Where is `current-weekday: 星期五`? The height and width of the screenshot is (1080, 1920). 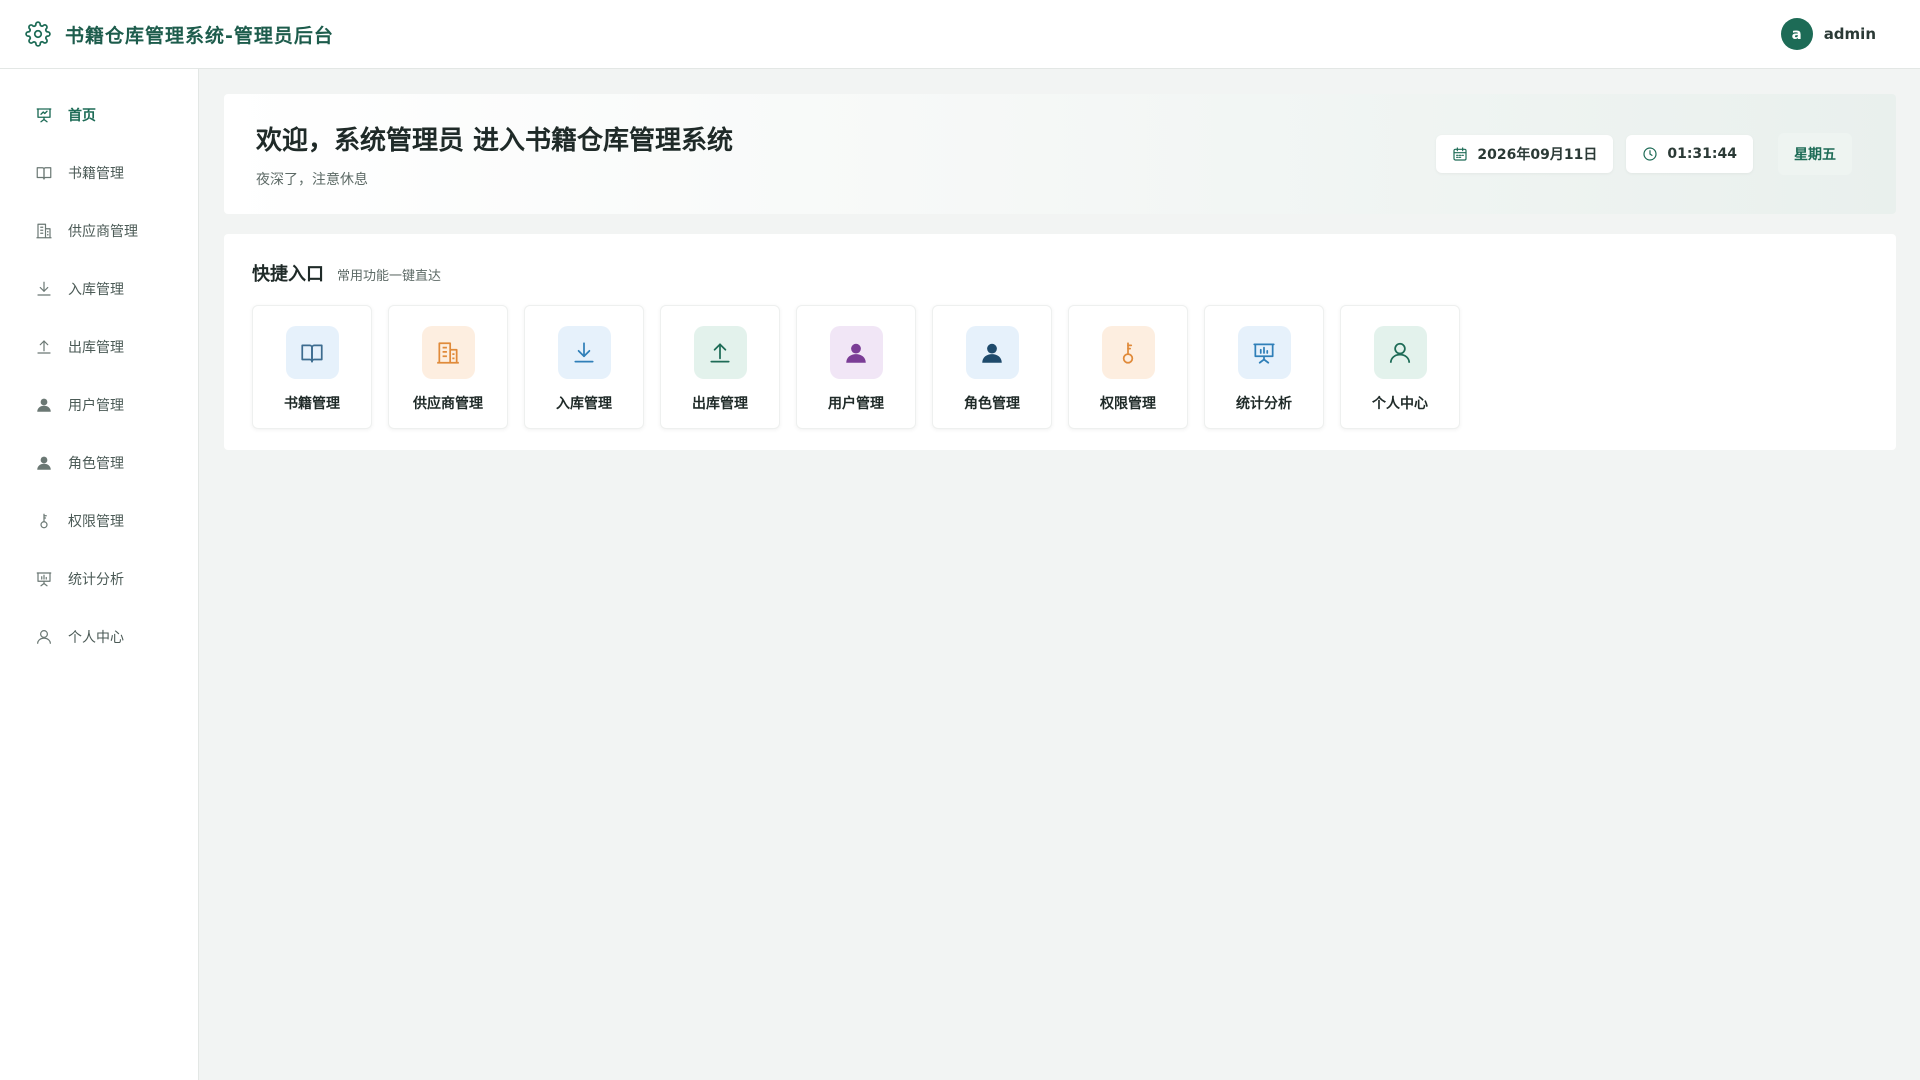 current-weekday: 星期五 is located at coordinates (1815, 154).